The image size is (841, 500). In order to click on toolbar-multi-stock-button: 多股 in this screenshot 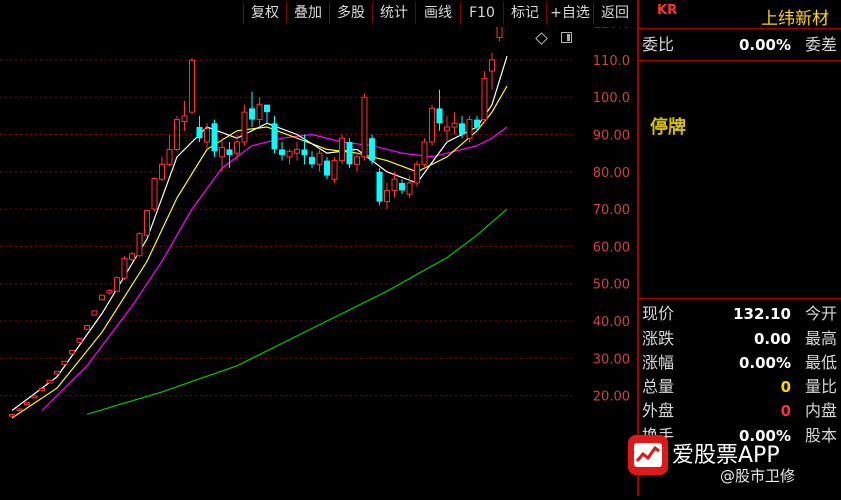, I will do `click(350, 13)`.